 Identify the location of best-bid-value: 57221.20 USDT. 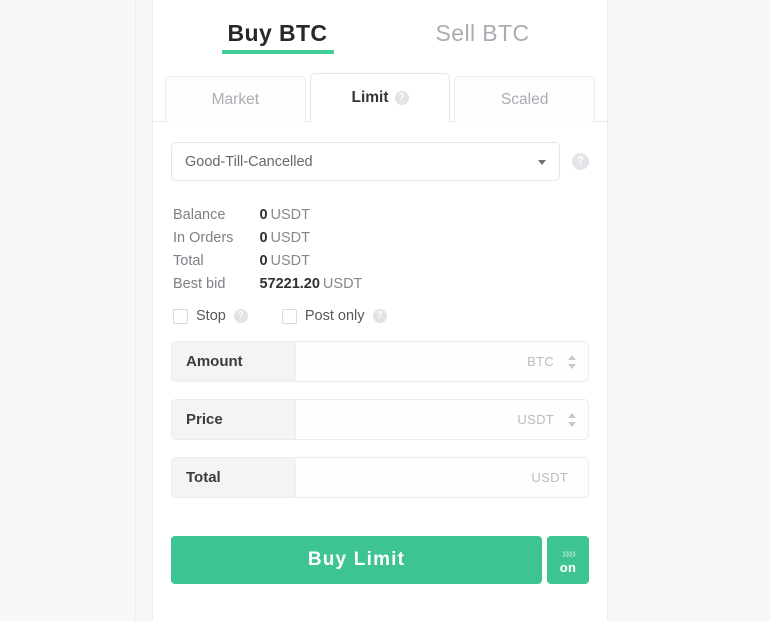
(310, 287).